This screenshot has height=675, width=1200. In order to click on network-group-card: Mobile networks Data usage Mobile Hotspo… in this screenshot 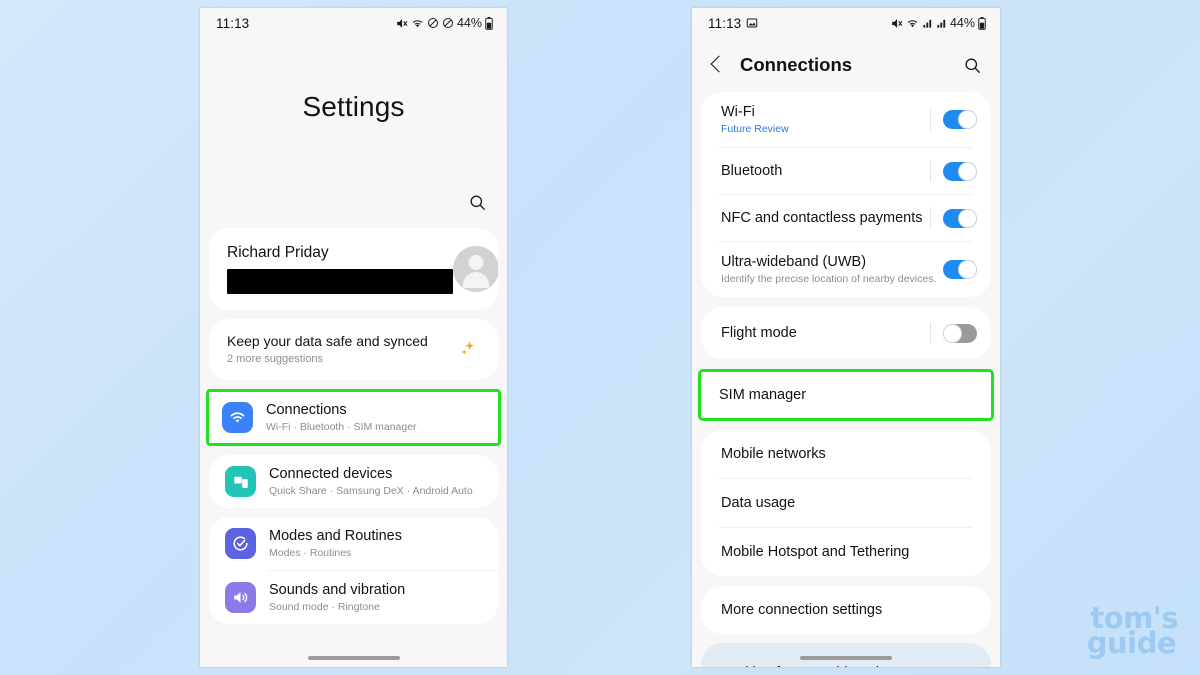, I will do `click(846, 503)`.